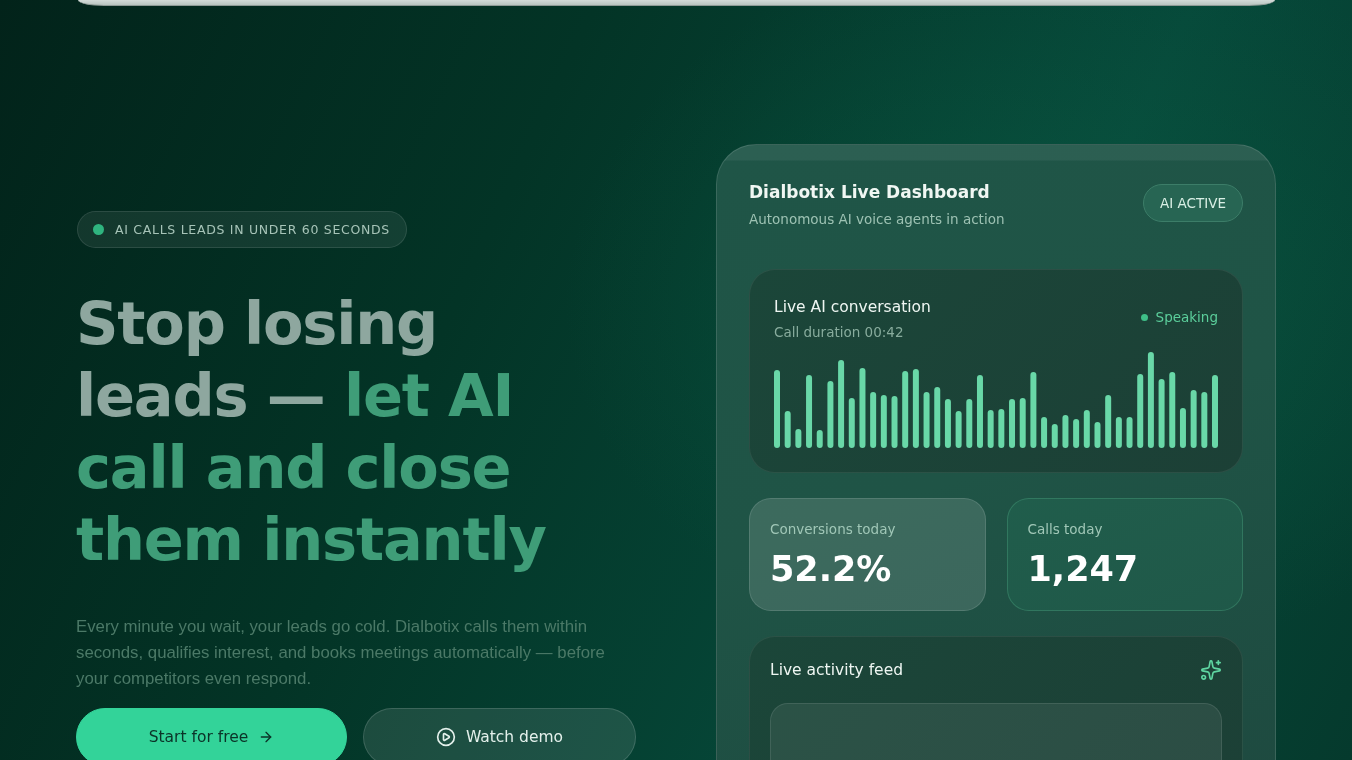  What do you see at coordinates (1211, 670) in the screenshot?
I see `sparkles-icon` at bounding box center [1211, 670].